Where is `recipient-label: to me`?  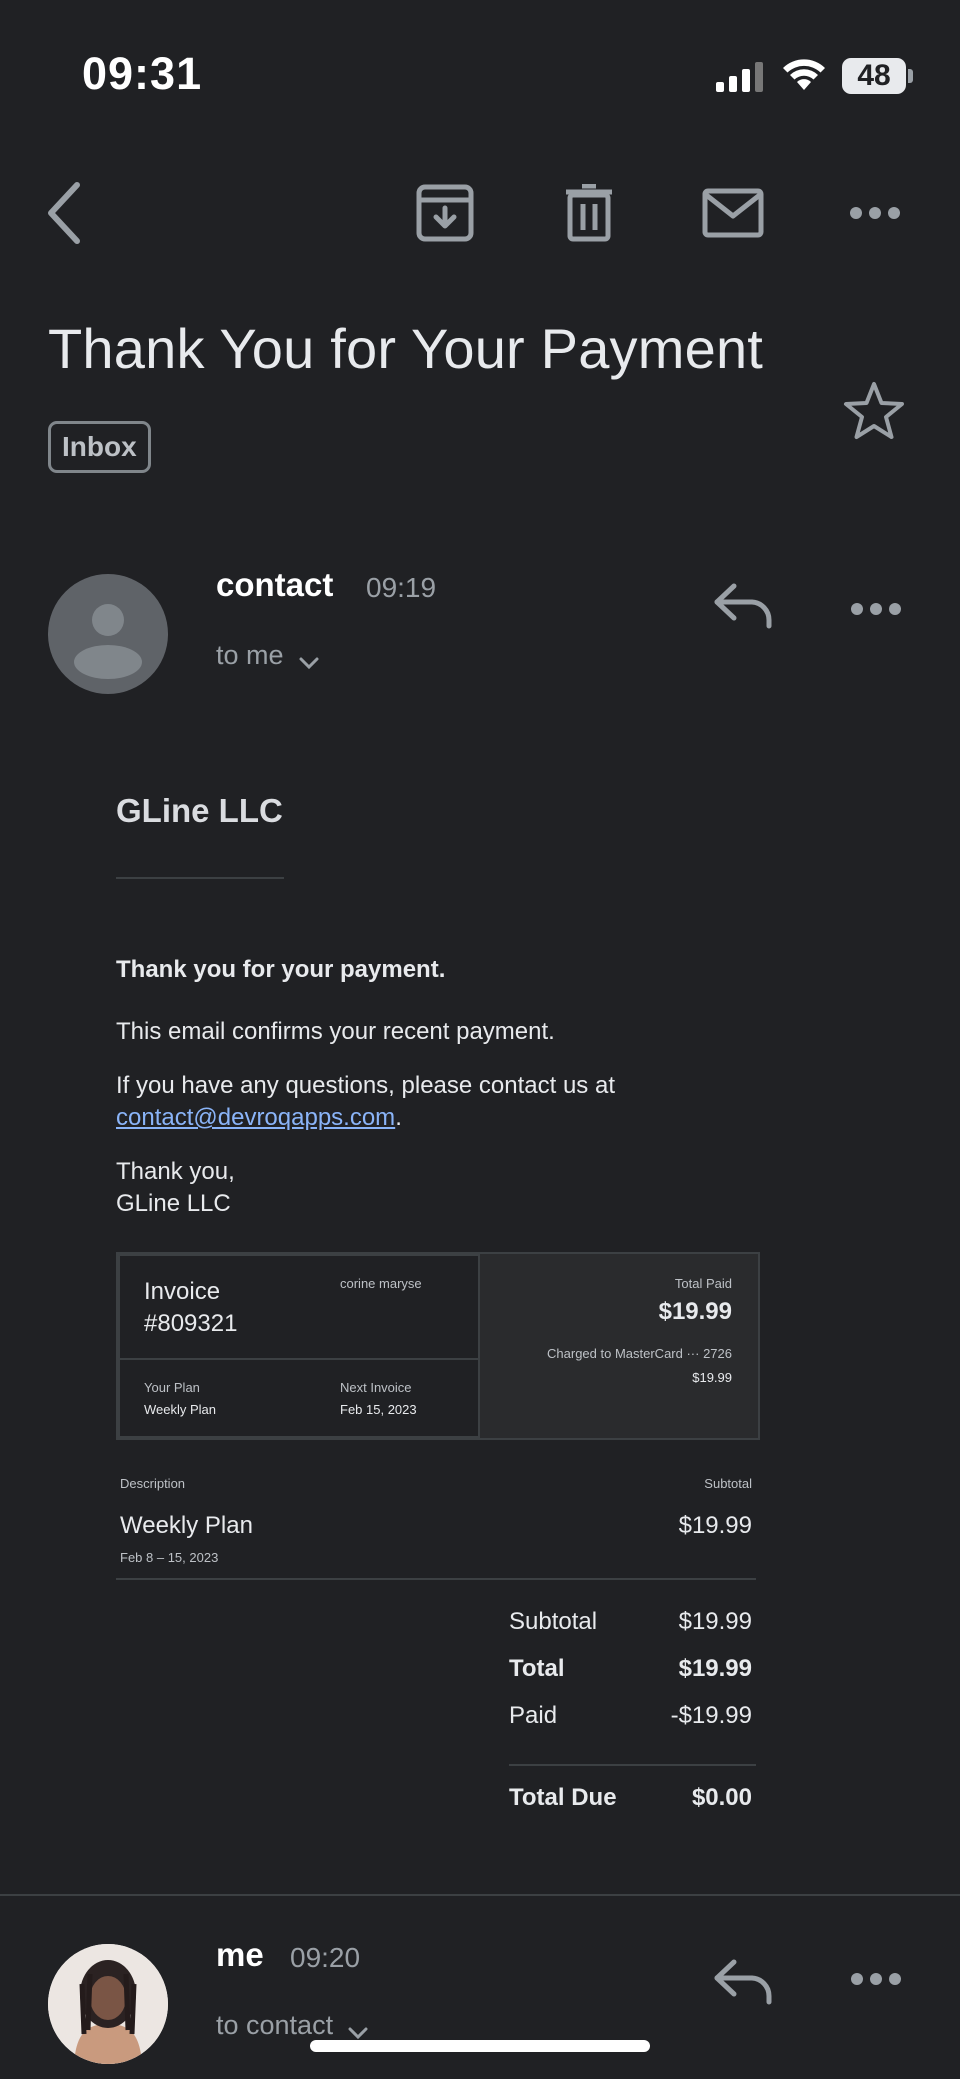
recipient-label: to me is located at coordinates (250, 655).